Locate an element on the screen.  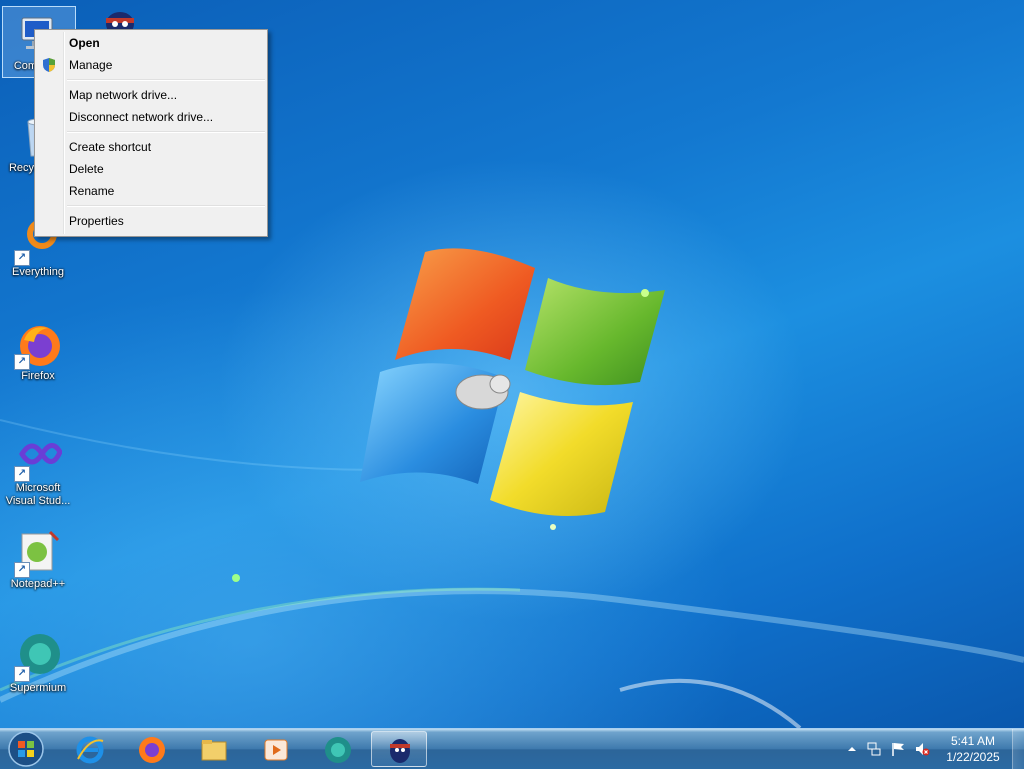
taskbar-supermium is located at coordinates (338, 749).